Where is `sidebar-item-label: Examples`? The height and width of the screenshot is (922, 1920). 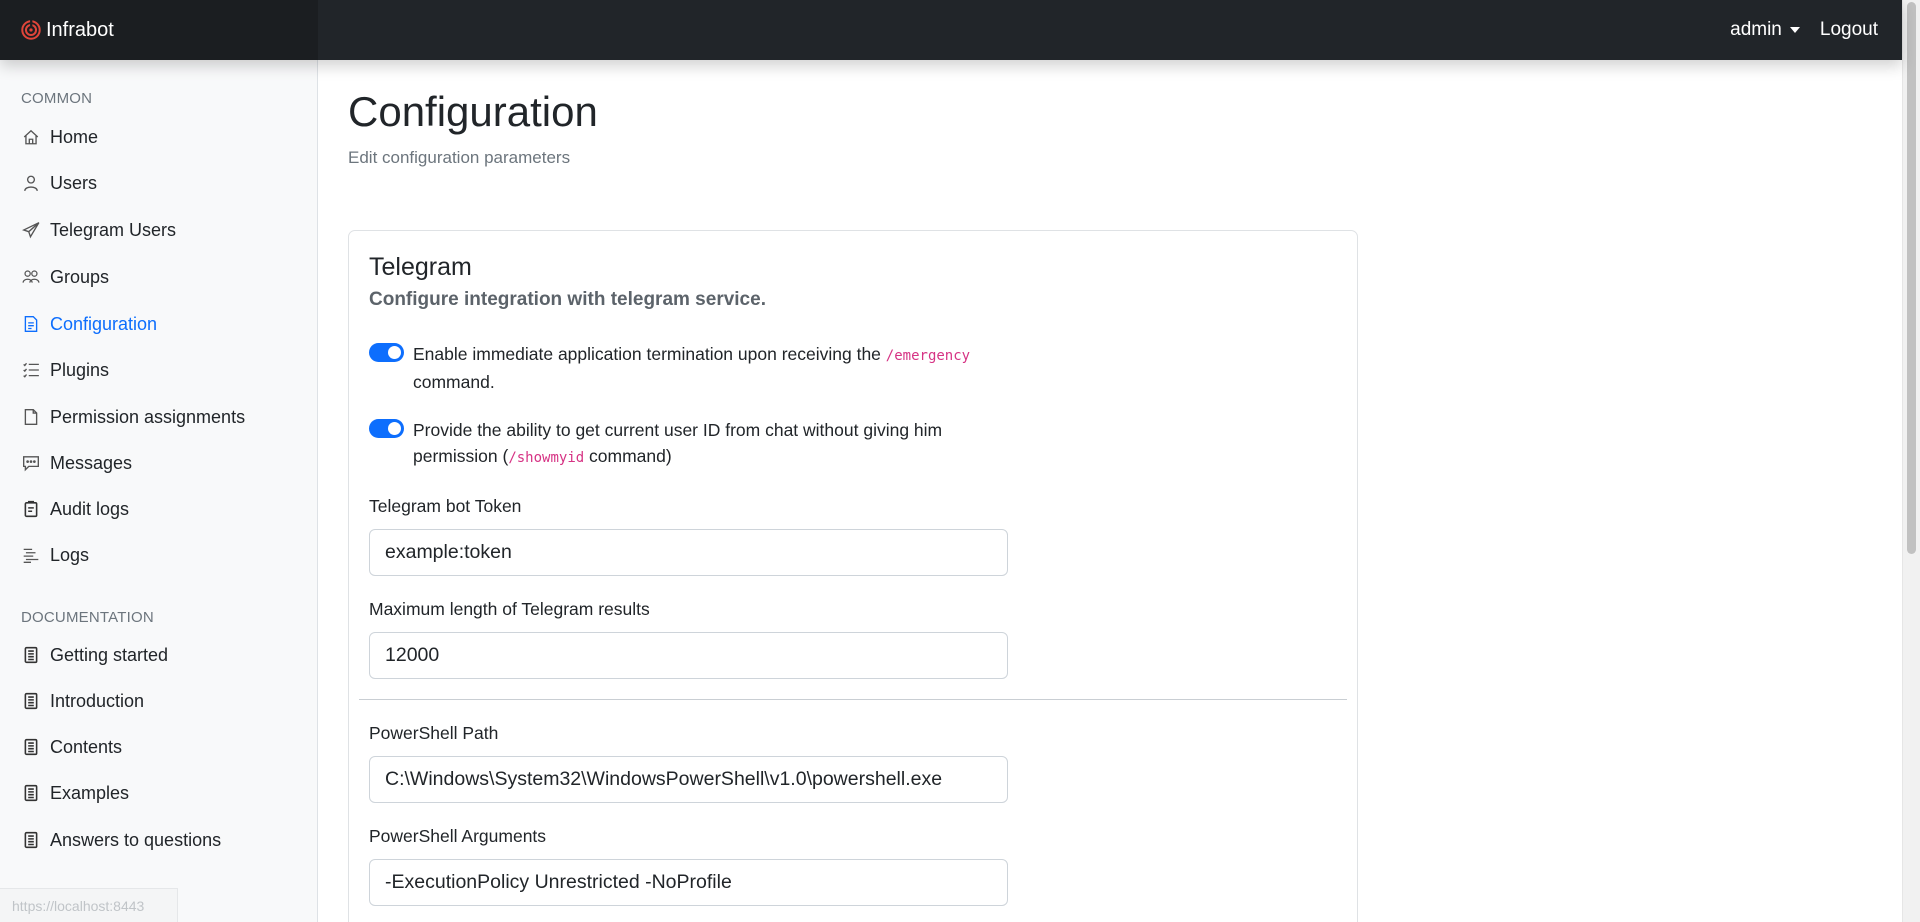 sidebar-item-label: Examples is located at coordinates (90, 792).